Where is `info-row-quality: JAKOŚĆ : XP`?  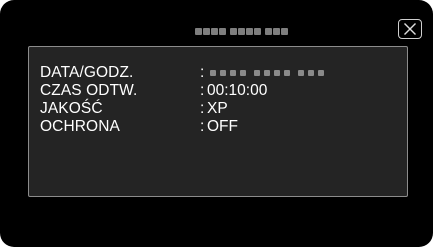 info-row-quality: JAKOŚĆ : XP is located at coordinates (134, 109).